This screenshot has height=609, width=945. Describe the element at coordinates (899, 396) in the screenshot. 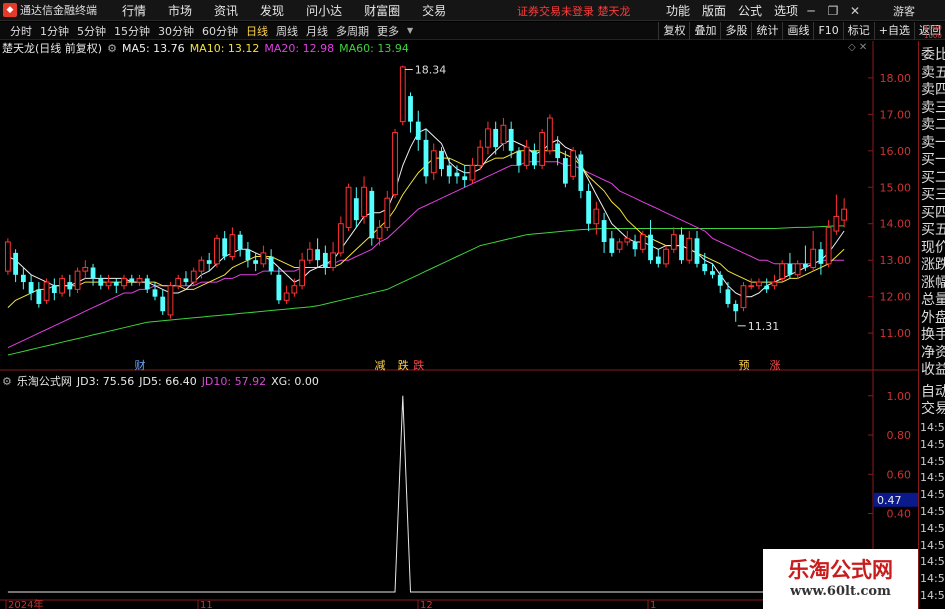

I see `ind-tick-label: 1.00` at that location.